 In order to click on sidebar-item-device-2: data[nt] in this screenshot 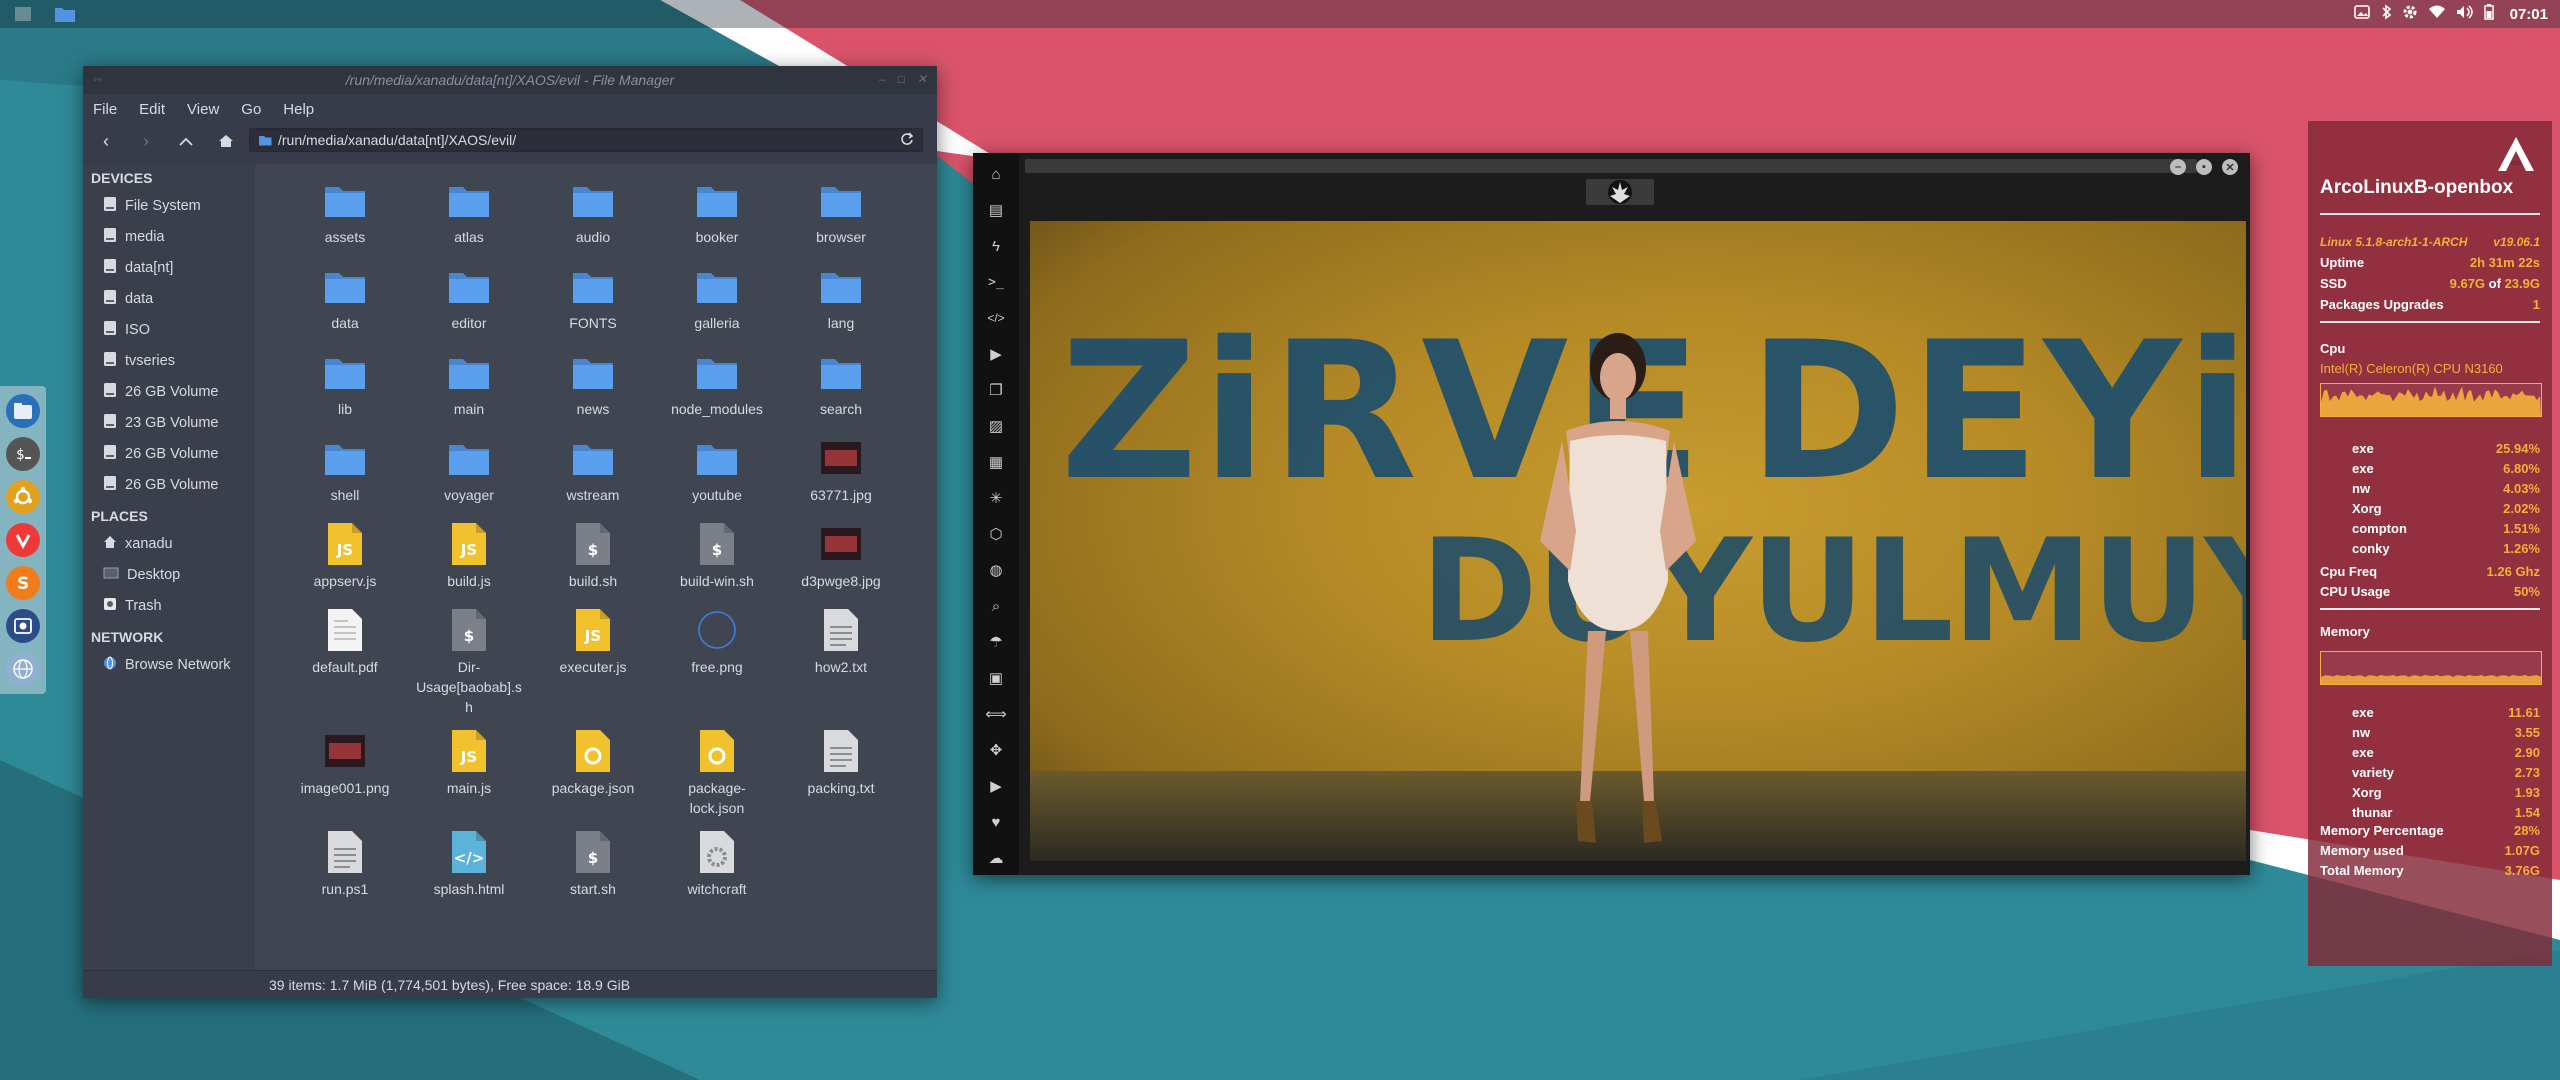, I will do `click(169, 267)`.